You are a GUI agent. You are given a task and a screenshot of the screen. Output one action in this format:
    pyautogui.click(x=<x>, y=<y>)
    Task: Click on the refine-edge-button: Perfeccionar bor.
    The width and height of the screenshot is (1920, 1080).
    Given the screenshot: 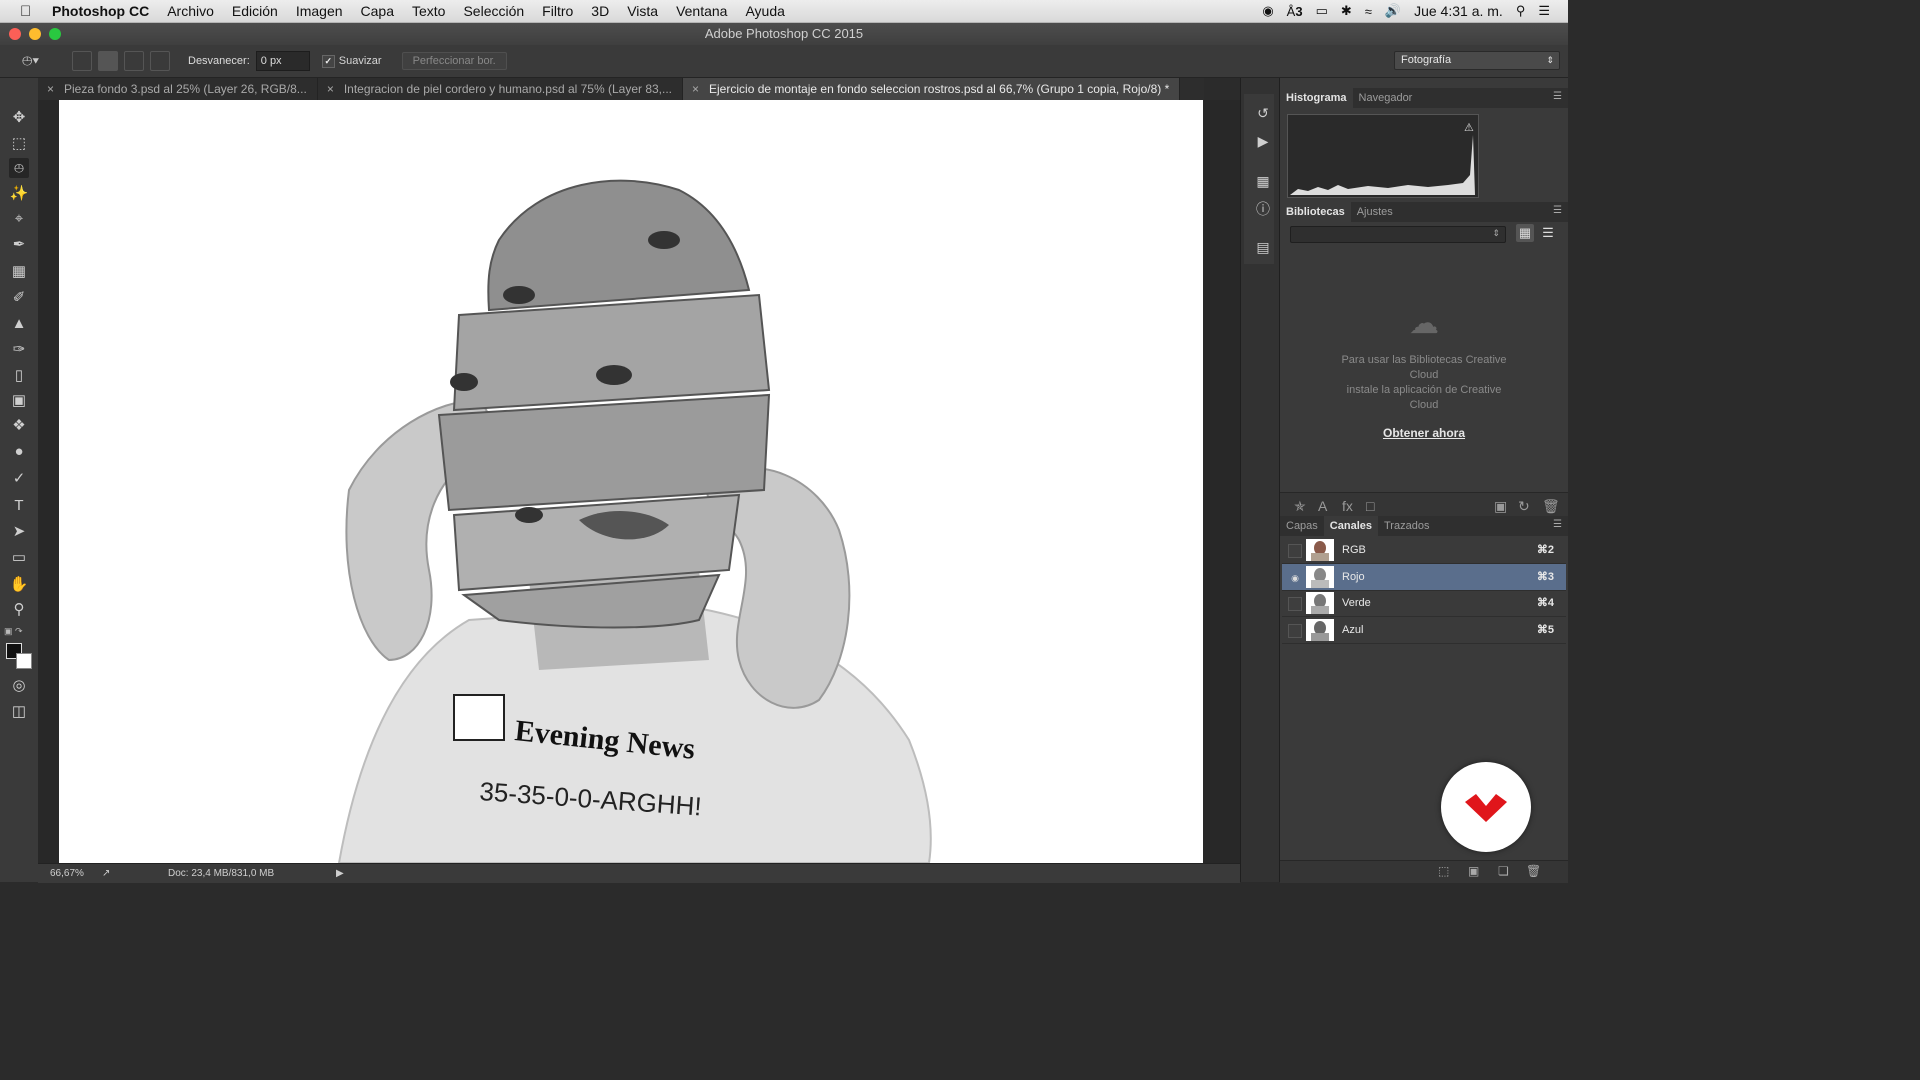 What is the action you would take?
    pyautogui.click(x=454, y=61)
    